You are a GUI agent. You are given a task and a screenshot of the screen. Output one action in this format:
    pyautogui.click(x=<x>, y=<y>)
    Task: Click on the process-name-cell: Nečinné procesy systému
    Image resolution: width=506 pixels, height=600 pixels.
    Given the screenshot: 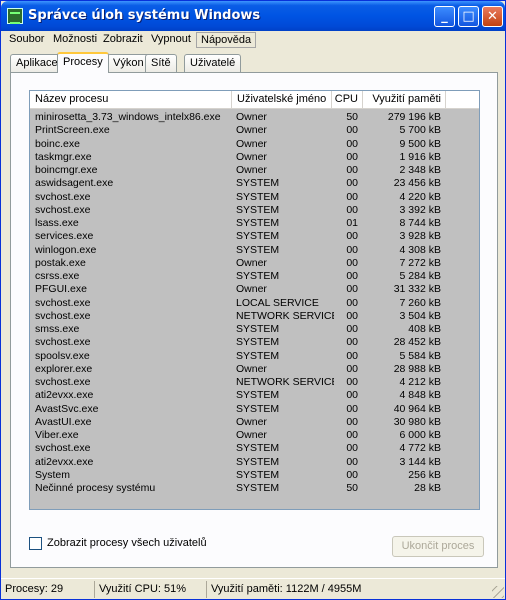 What is the action you would take?
    pyautogui.click(x=95, y=488)
    